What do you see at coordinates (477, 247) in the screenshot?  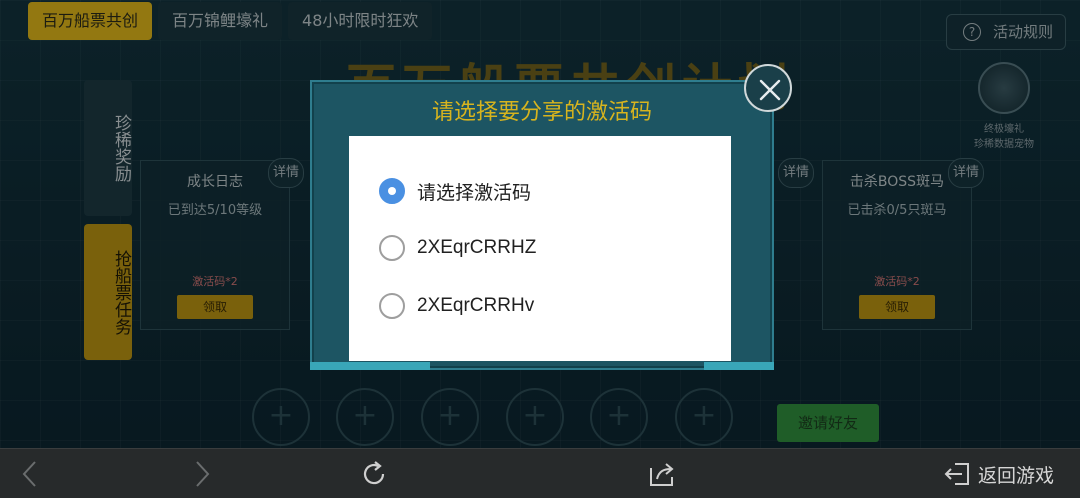 I see `option-label: 2XEqrCRRHZ` at bounding box center [477, 247].